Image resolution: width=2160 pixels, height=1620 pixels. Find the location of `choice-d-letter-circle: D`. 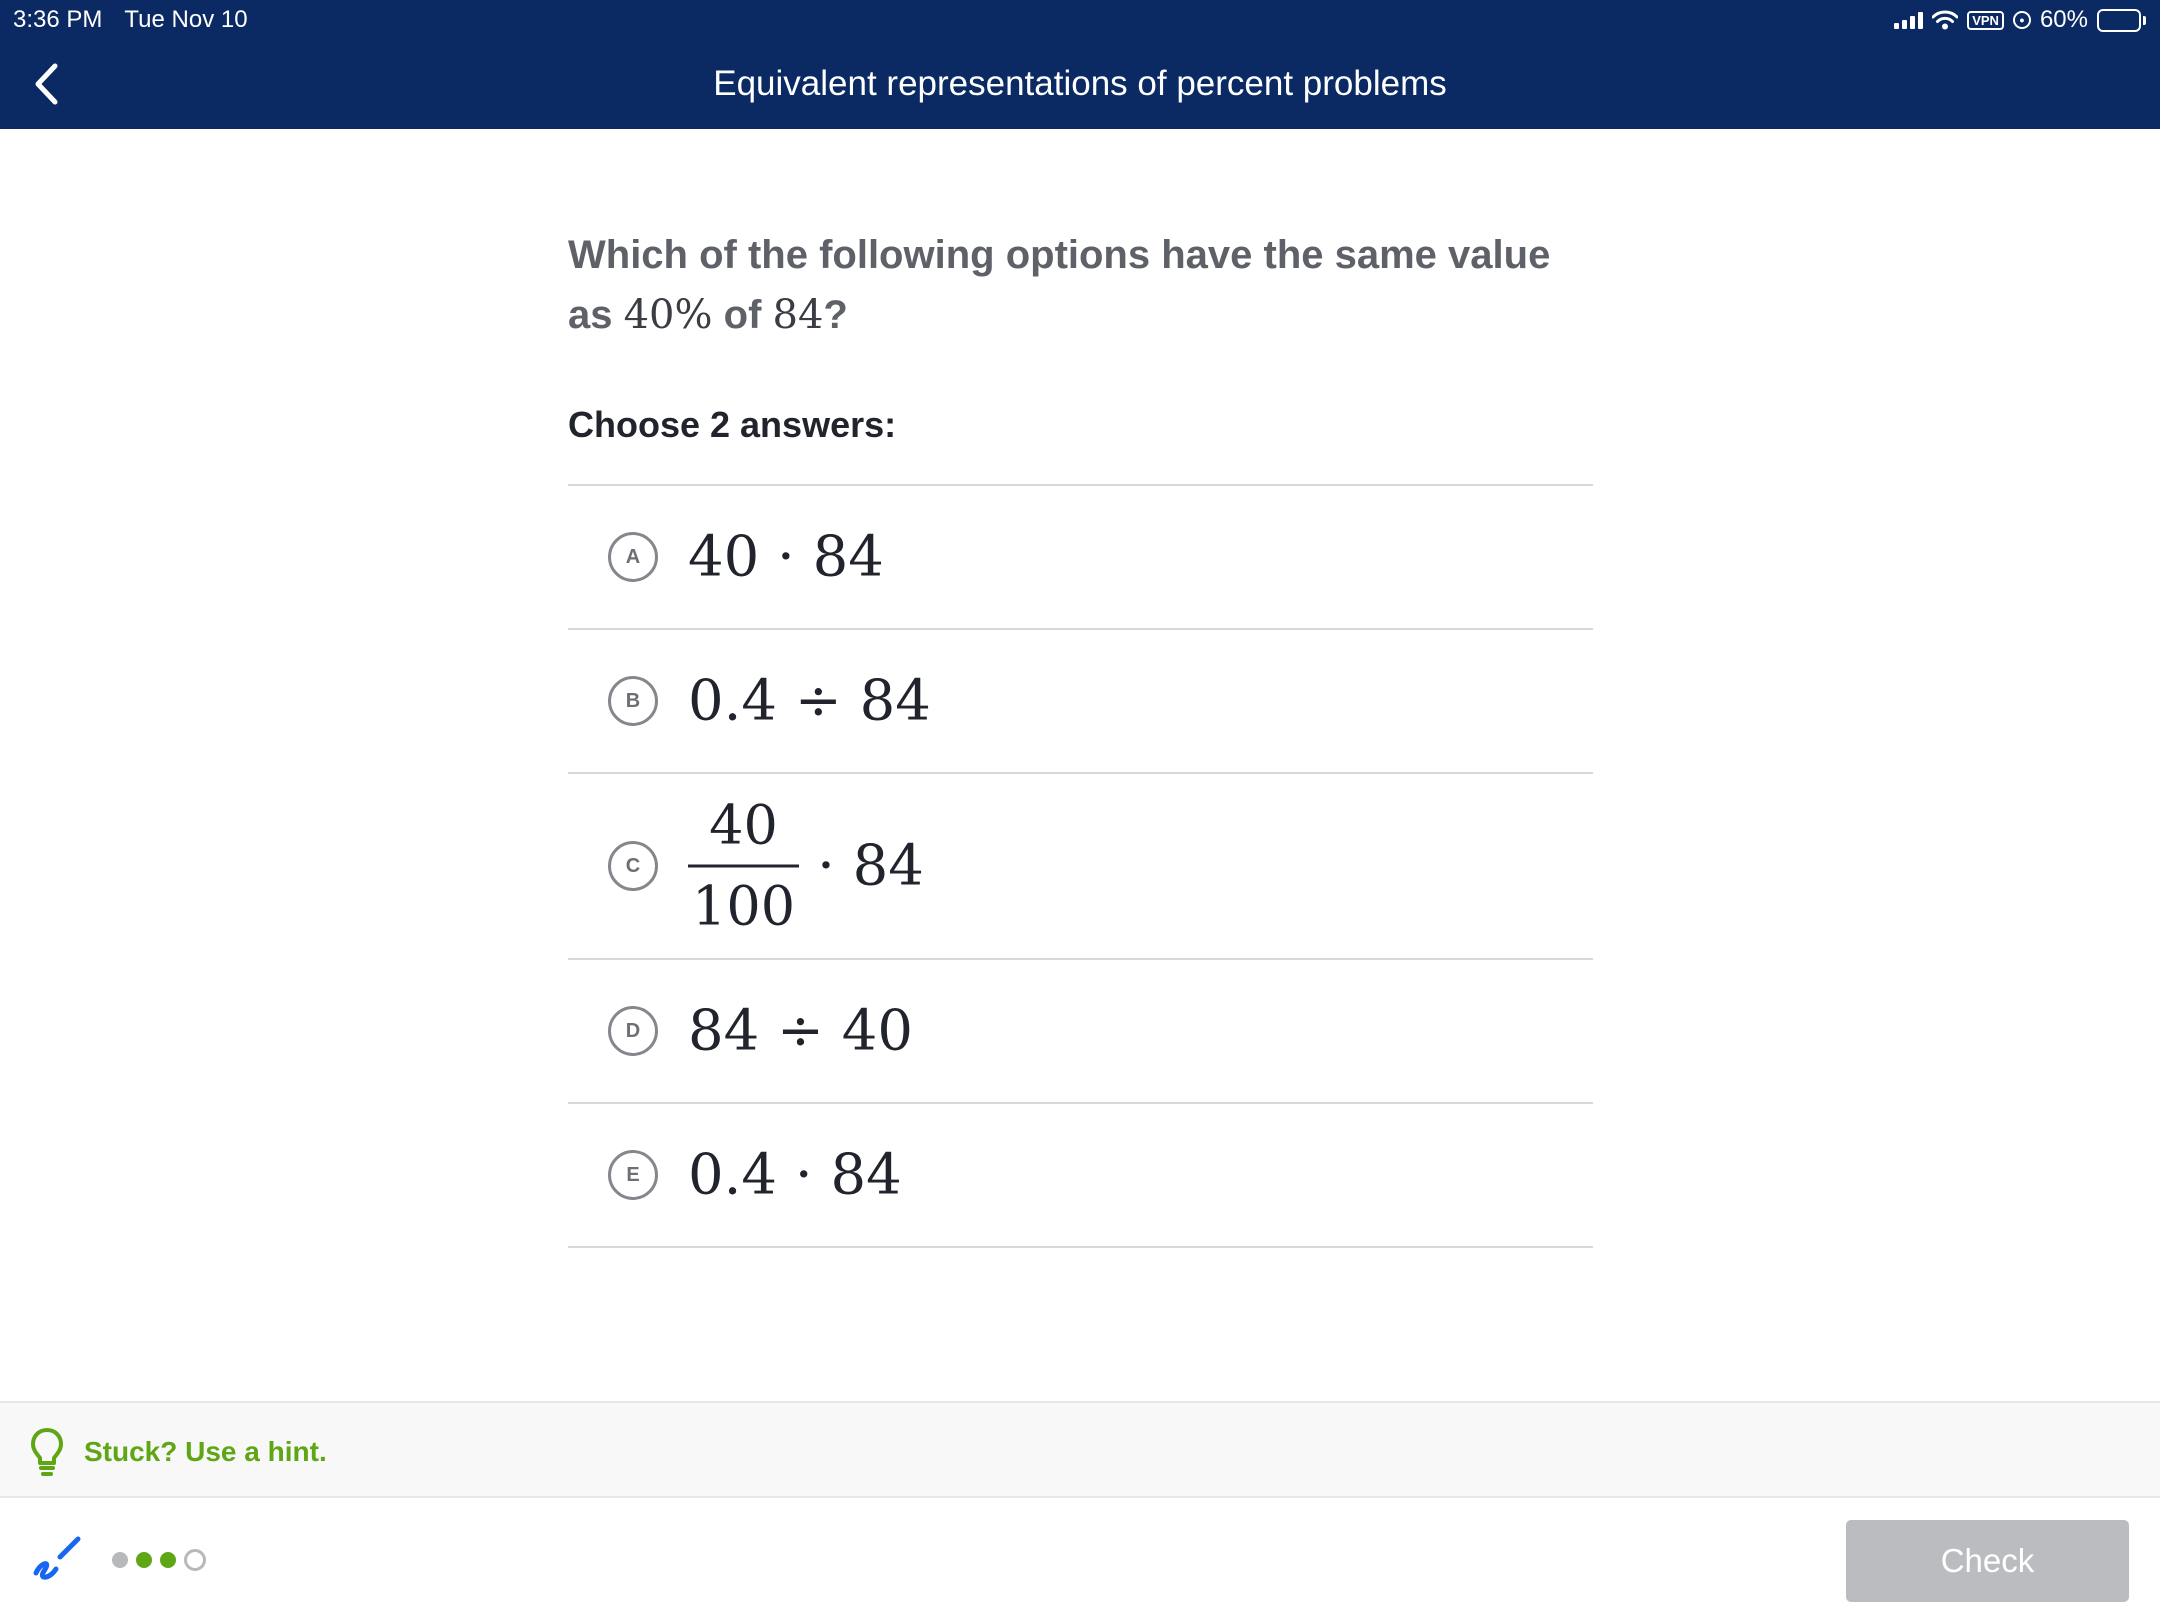

choice-d-letter-circle: D is located at coordinates (633, 1031).